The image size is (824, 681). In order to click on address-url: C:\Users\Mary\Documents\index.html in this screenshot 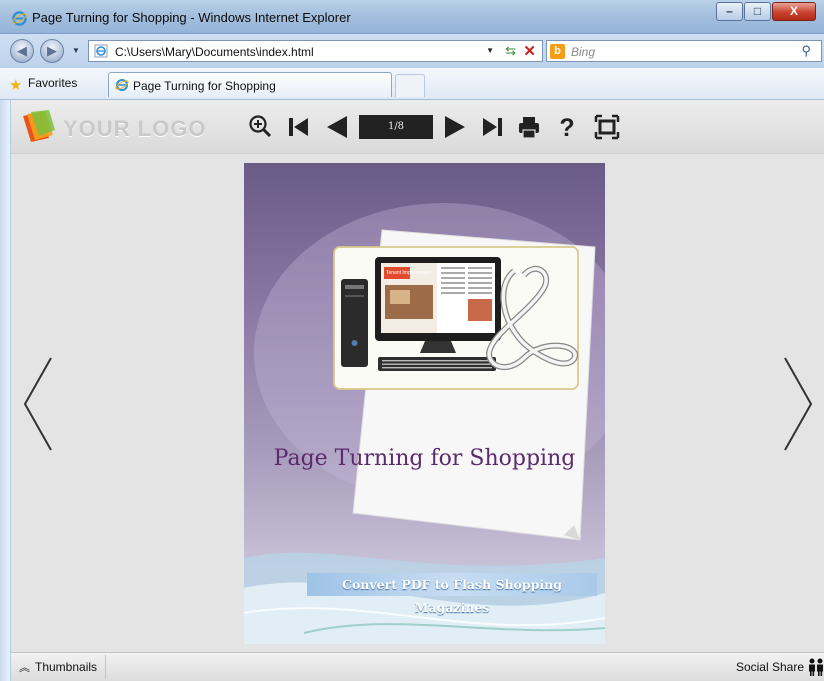, I will do `click(214, 52)`.